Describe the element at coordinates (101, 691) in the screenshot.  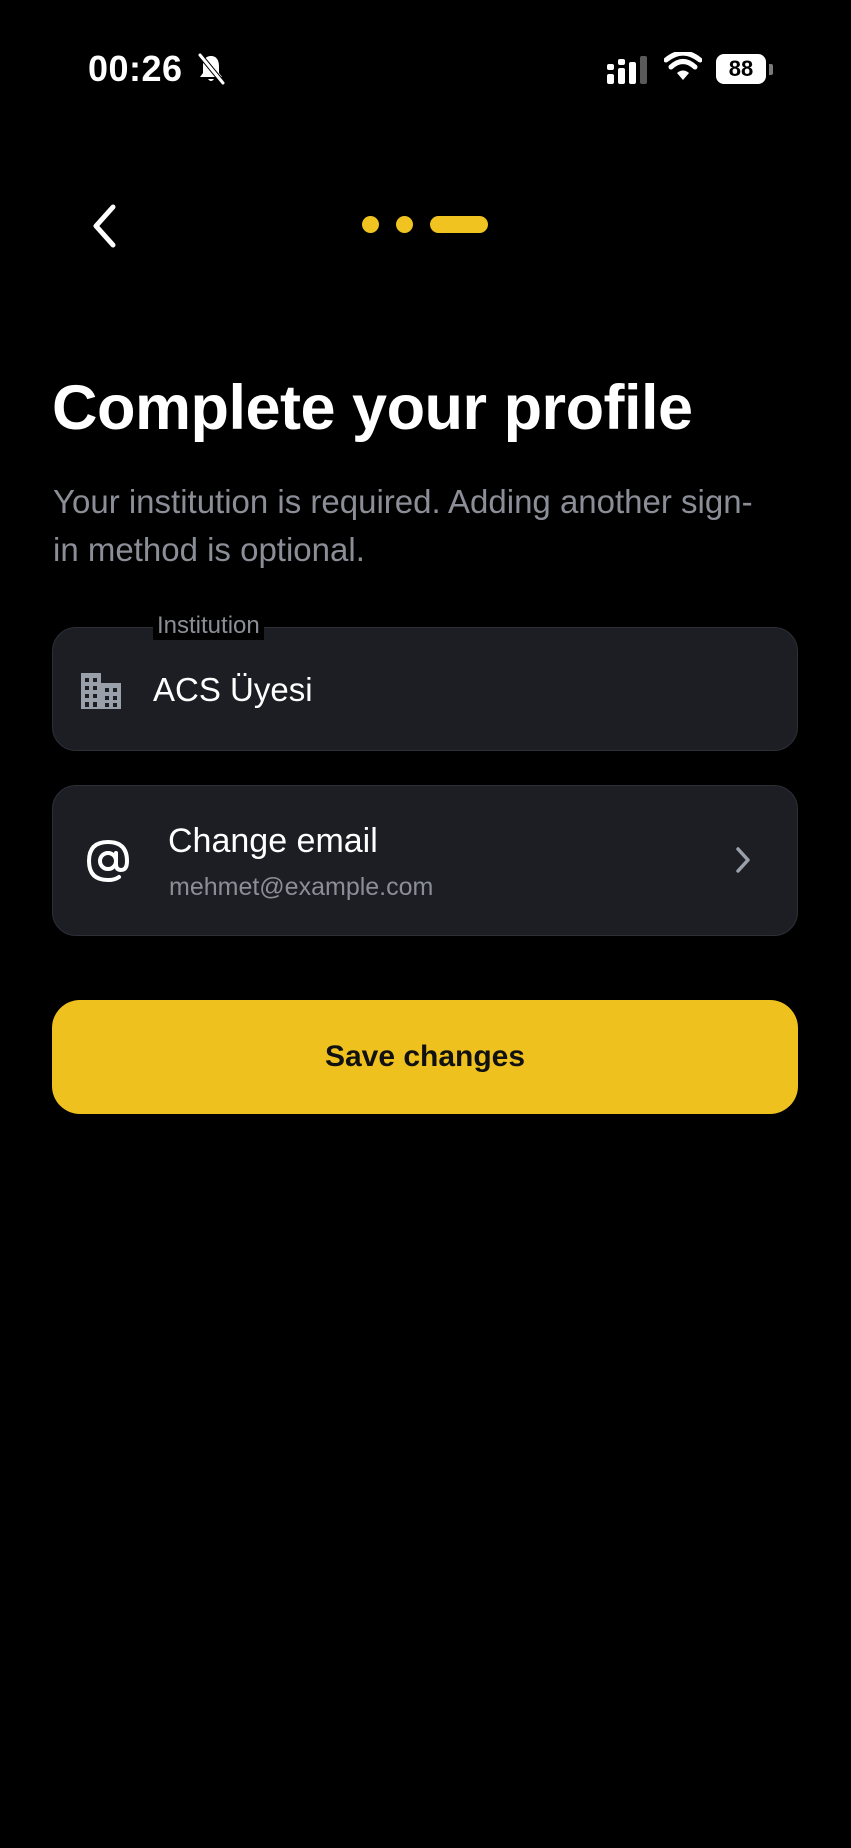
I see `building-icon` at that location.